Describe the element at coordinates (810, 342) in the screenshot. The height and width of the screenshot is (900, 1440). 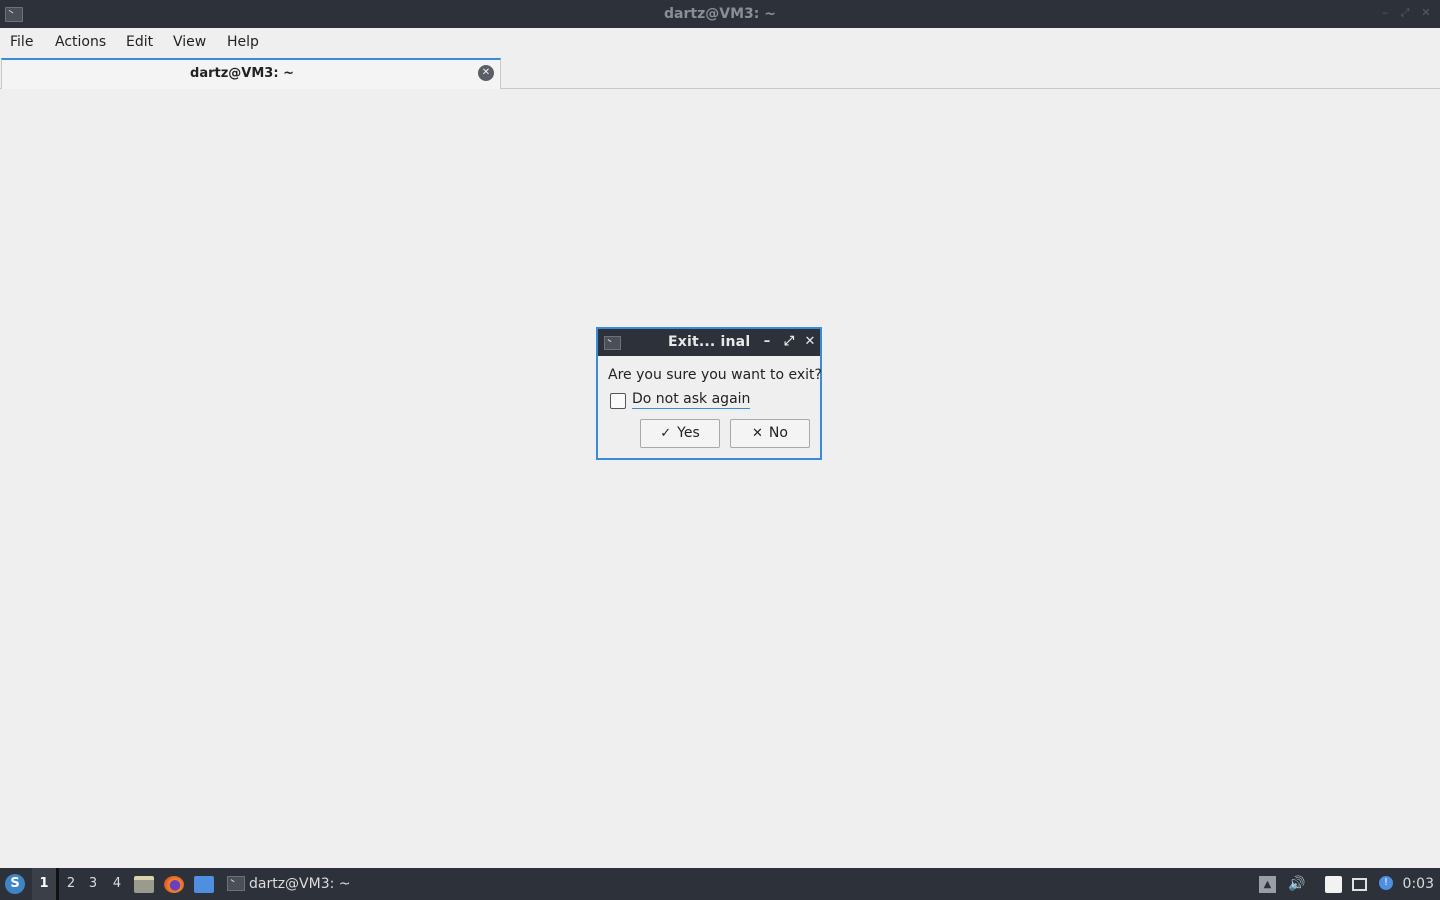
I see `dialog-close-icon: ✕` at that location.